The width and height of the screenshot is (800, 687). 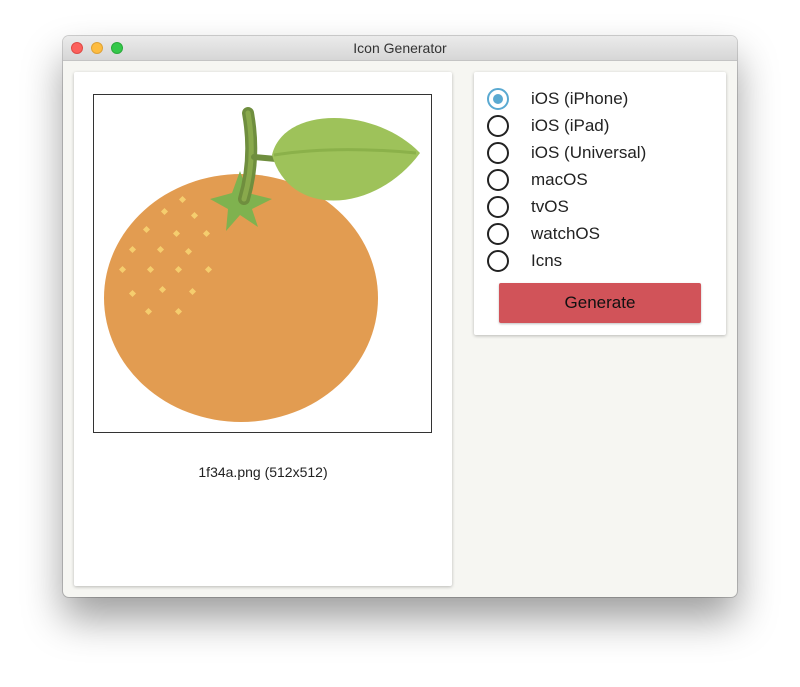 I want to click on radio-label: iOS (iPhone), so click(x=580, y=98).